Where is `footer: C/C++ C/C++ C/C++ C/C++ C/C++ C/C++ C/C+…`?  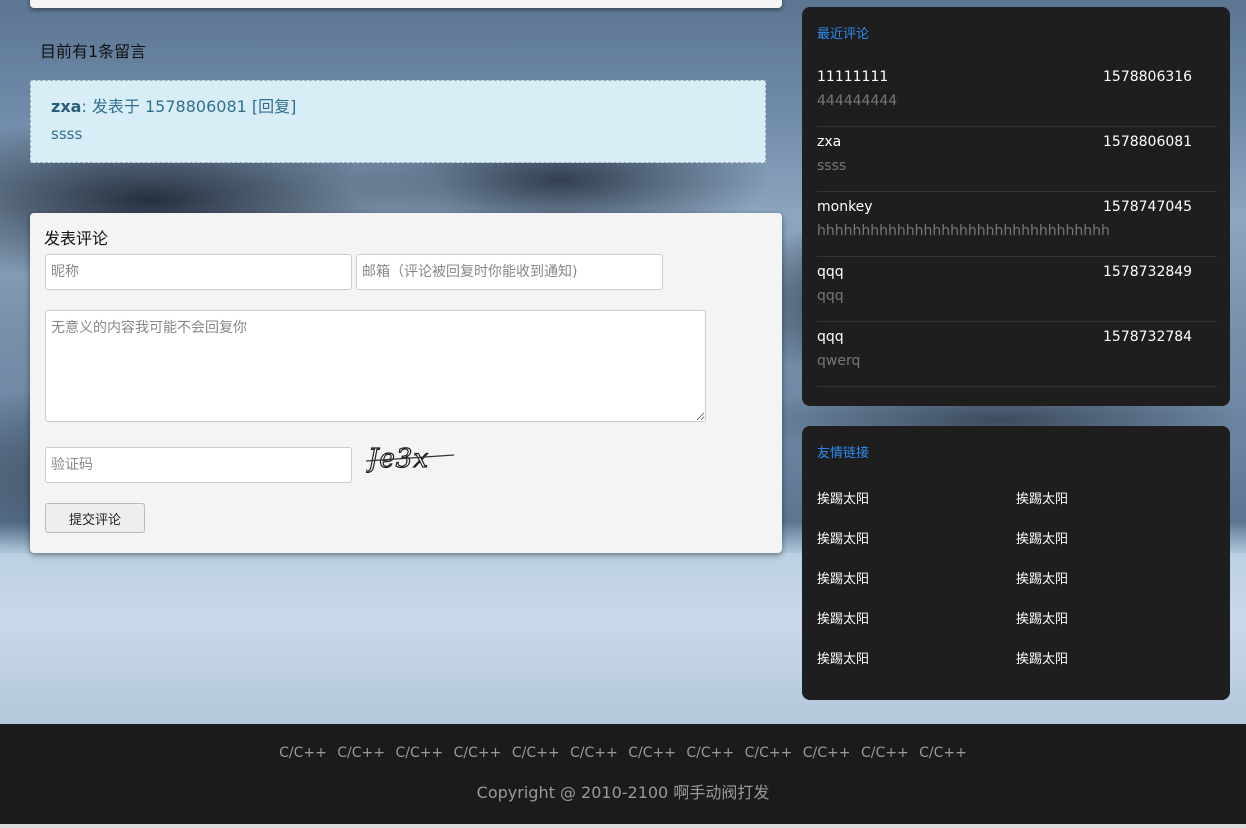 footer: C/C++ C/C++ C/C++ C/C++ C/C++ C/C++ C/C+… is located at coordinates (623, 774).